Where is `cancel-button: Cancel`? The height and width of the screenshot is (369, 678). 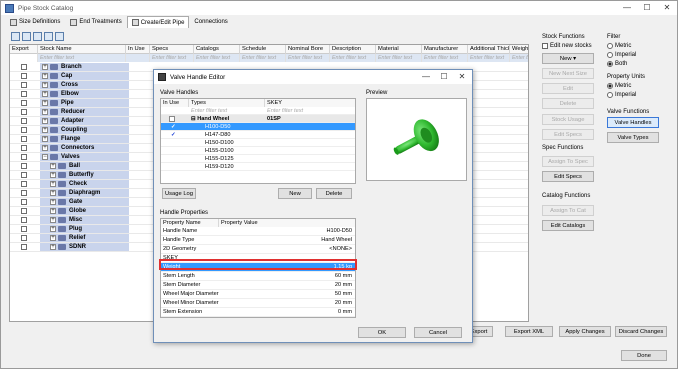
cancel-button: Cancel is located at coordinates (438, 332).